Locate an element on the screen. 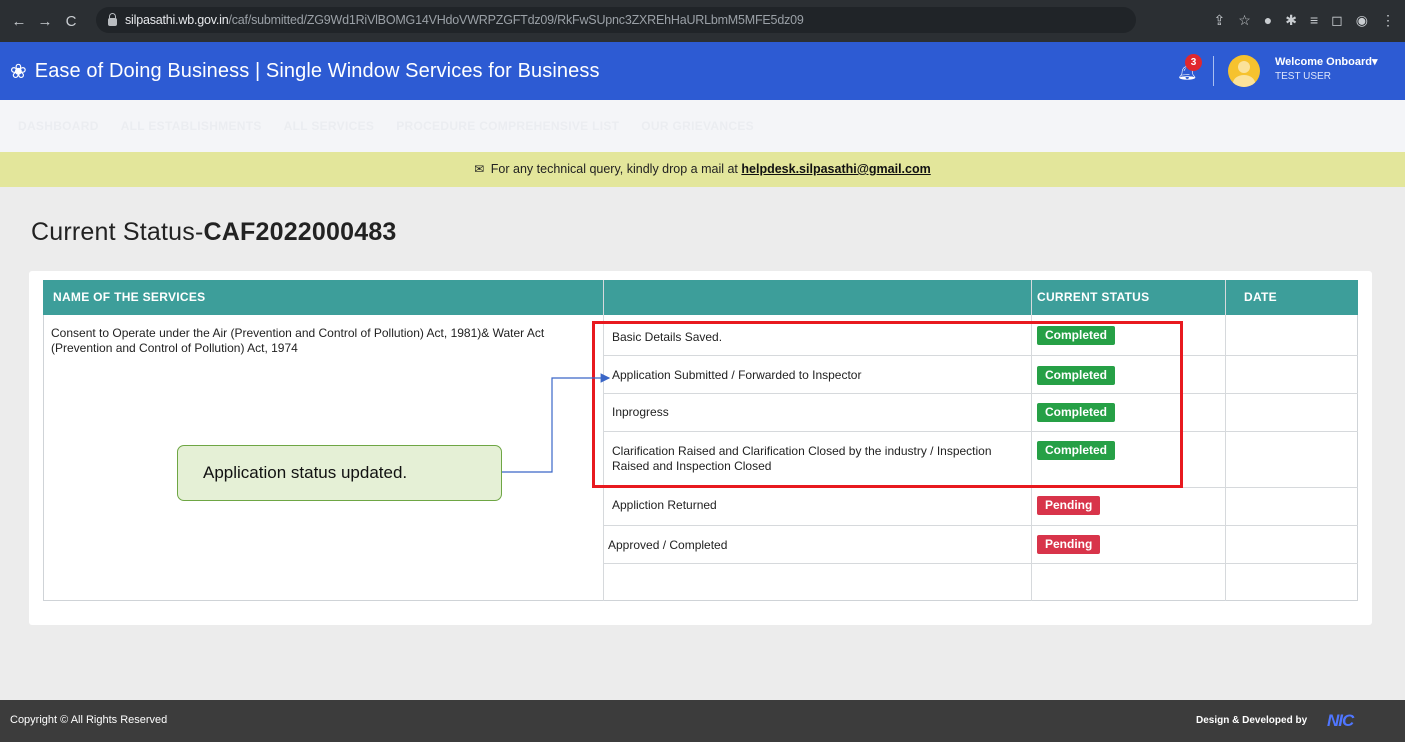 This screenshot has height=742, width=1405. browser-extensions: ⇪ ☆ ● ✱ ≡ ◻ ◉ ⋮ is located at coordinates (1304, 20).